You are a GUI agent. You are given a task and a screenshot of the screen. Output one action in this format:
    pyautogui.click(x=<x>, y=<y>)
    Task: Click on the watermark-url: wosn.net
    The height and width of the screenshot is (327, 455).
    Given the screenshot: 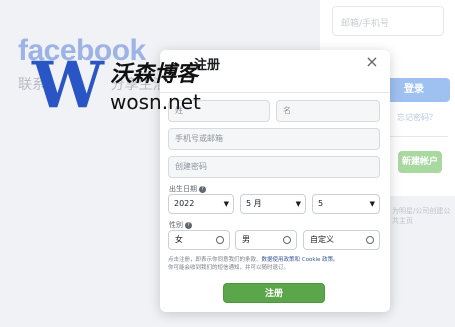 What is the action you would take?
    pyautogui.click(x=155, y=102)
    